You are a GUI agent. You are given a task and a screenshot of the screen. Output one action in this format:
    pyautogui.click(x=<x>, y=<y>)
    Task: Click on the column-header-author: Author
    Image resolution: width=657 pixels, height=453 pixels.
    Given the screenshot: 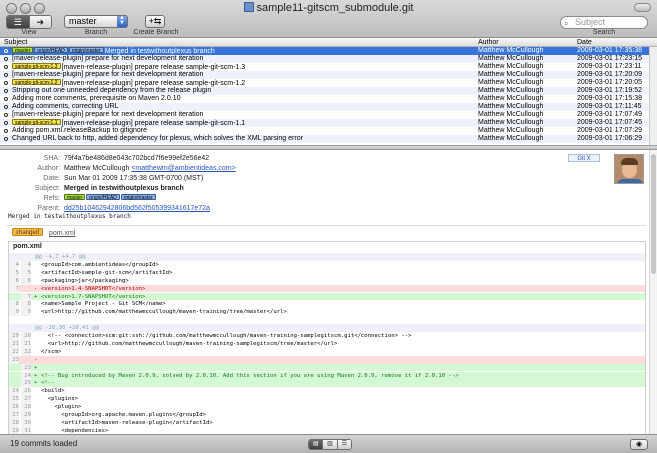 What is the action you would take?
    pyautogui.click(x=488, y=42)
    